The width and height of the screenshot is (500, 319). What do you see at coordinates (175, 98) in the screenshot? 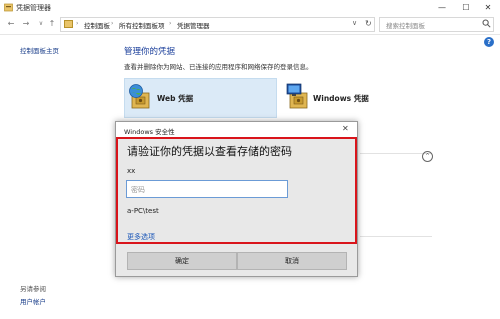
I see `web-credentials-label: Web 凭据` at bounding box center [175, 98].